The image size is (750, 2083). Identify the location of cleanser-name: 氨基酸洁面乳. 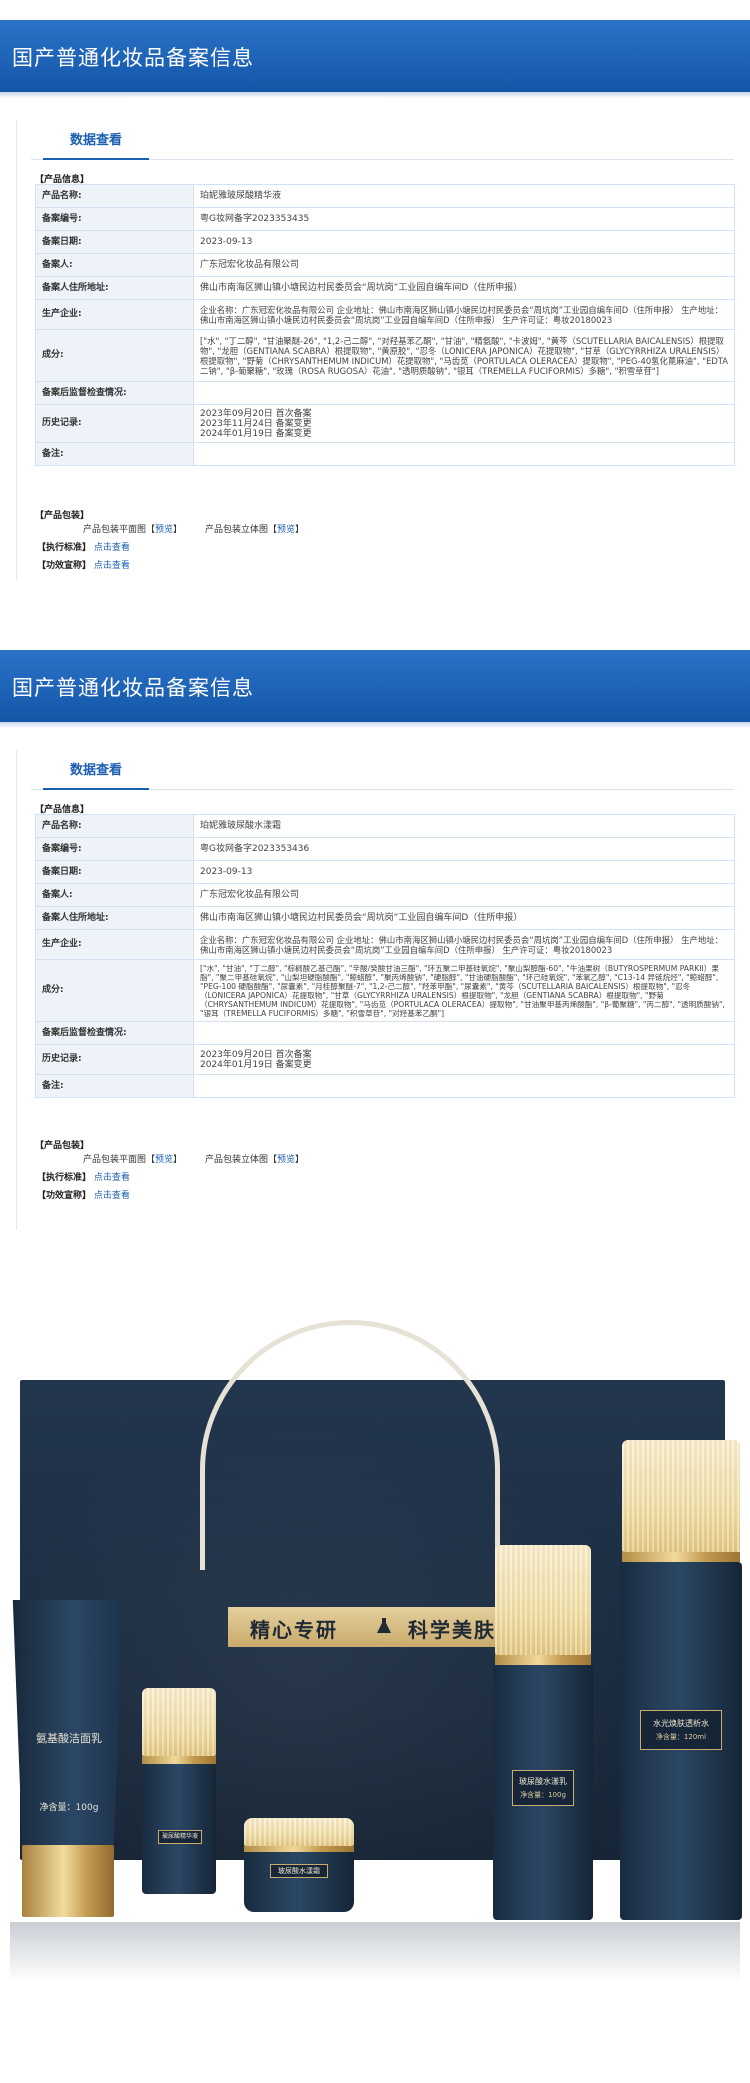
(69, 1738).